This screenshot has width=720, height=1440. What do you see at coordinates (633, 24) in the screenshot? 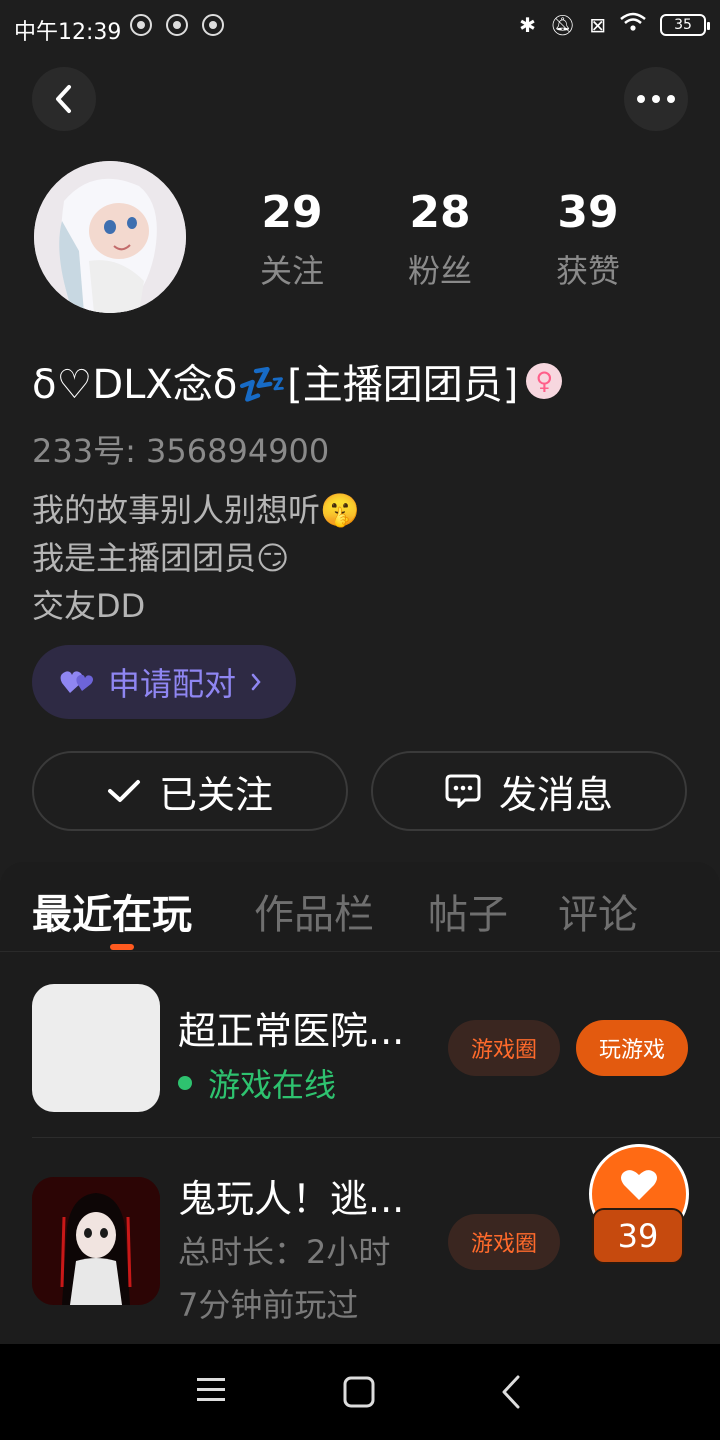
I see `wifi-icon` at bounding box center [633, 24].